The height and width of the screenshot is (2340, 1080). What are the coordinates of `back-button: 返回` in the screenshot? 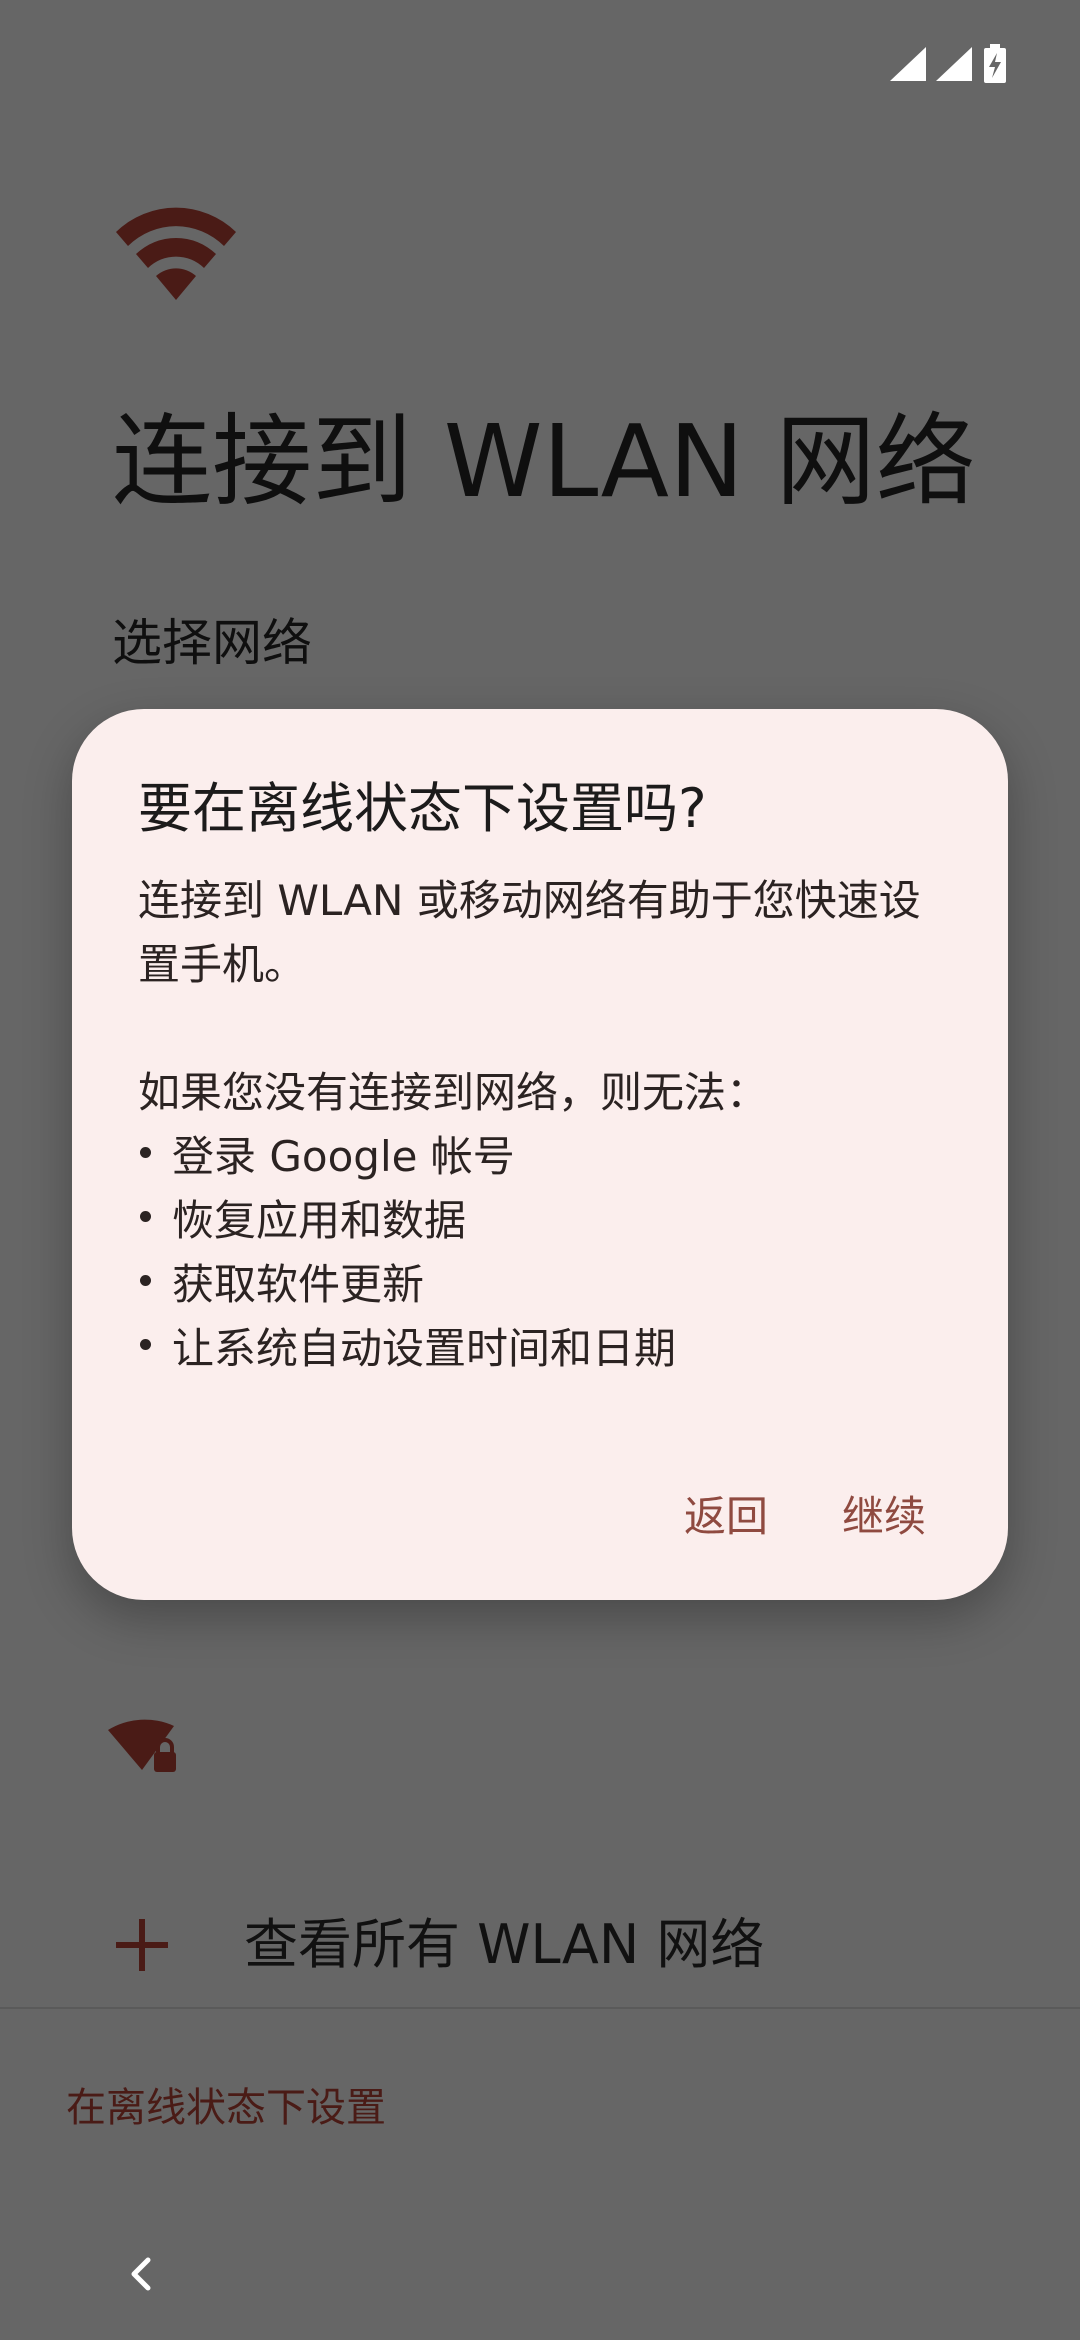 It's located at (726, 1517).